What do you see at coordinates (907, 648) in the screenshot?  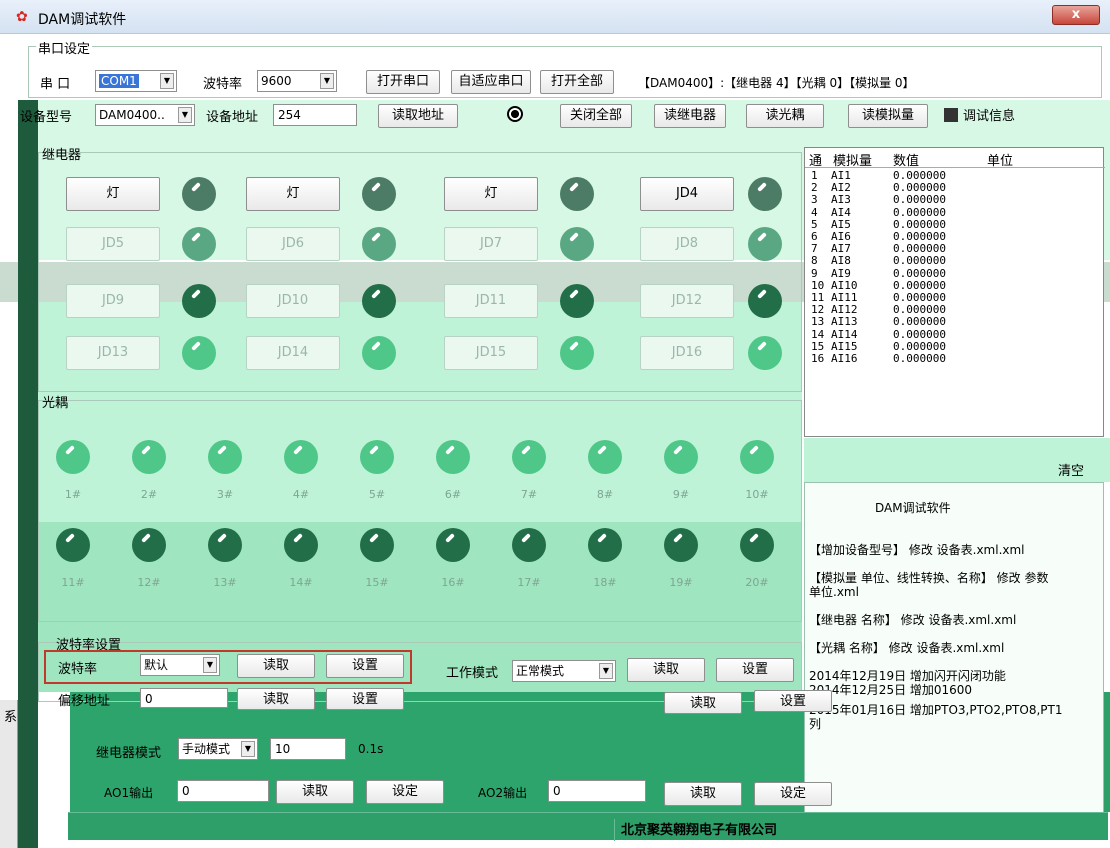 I see `info-line: 【光耦 名称】 修改 设备表.xml.xml` at bounding box center [907, 648].